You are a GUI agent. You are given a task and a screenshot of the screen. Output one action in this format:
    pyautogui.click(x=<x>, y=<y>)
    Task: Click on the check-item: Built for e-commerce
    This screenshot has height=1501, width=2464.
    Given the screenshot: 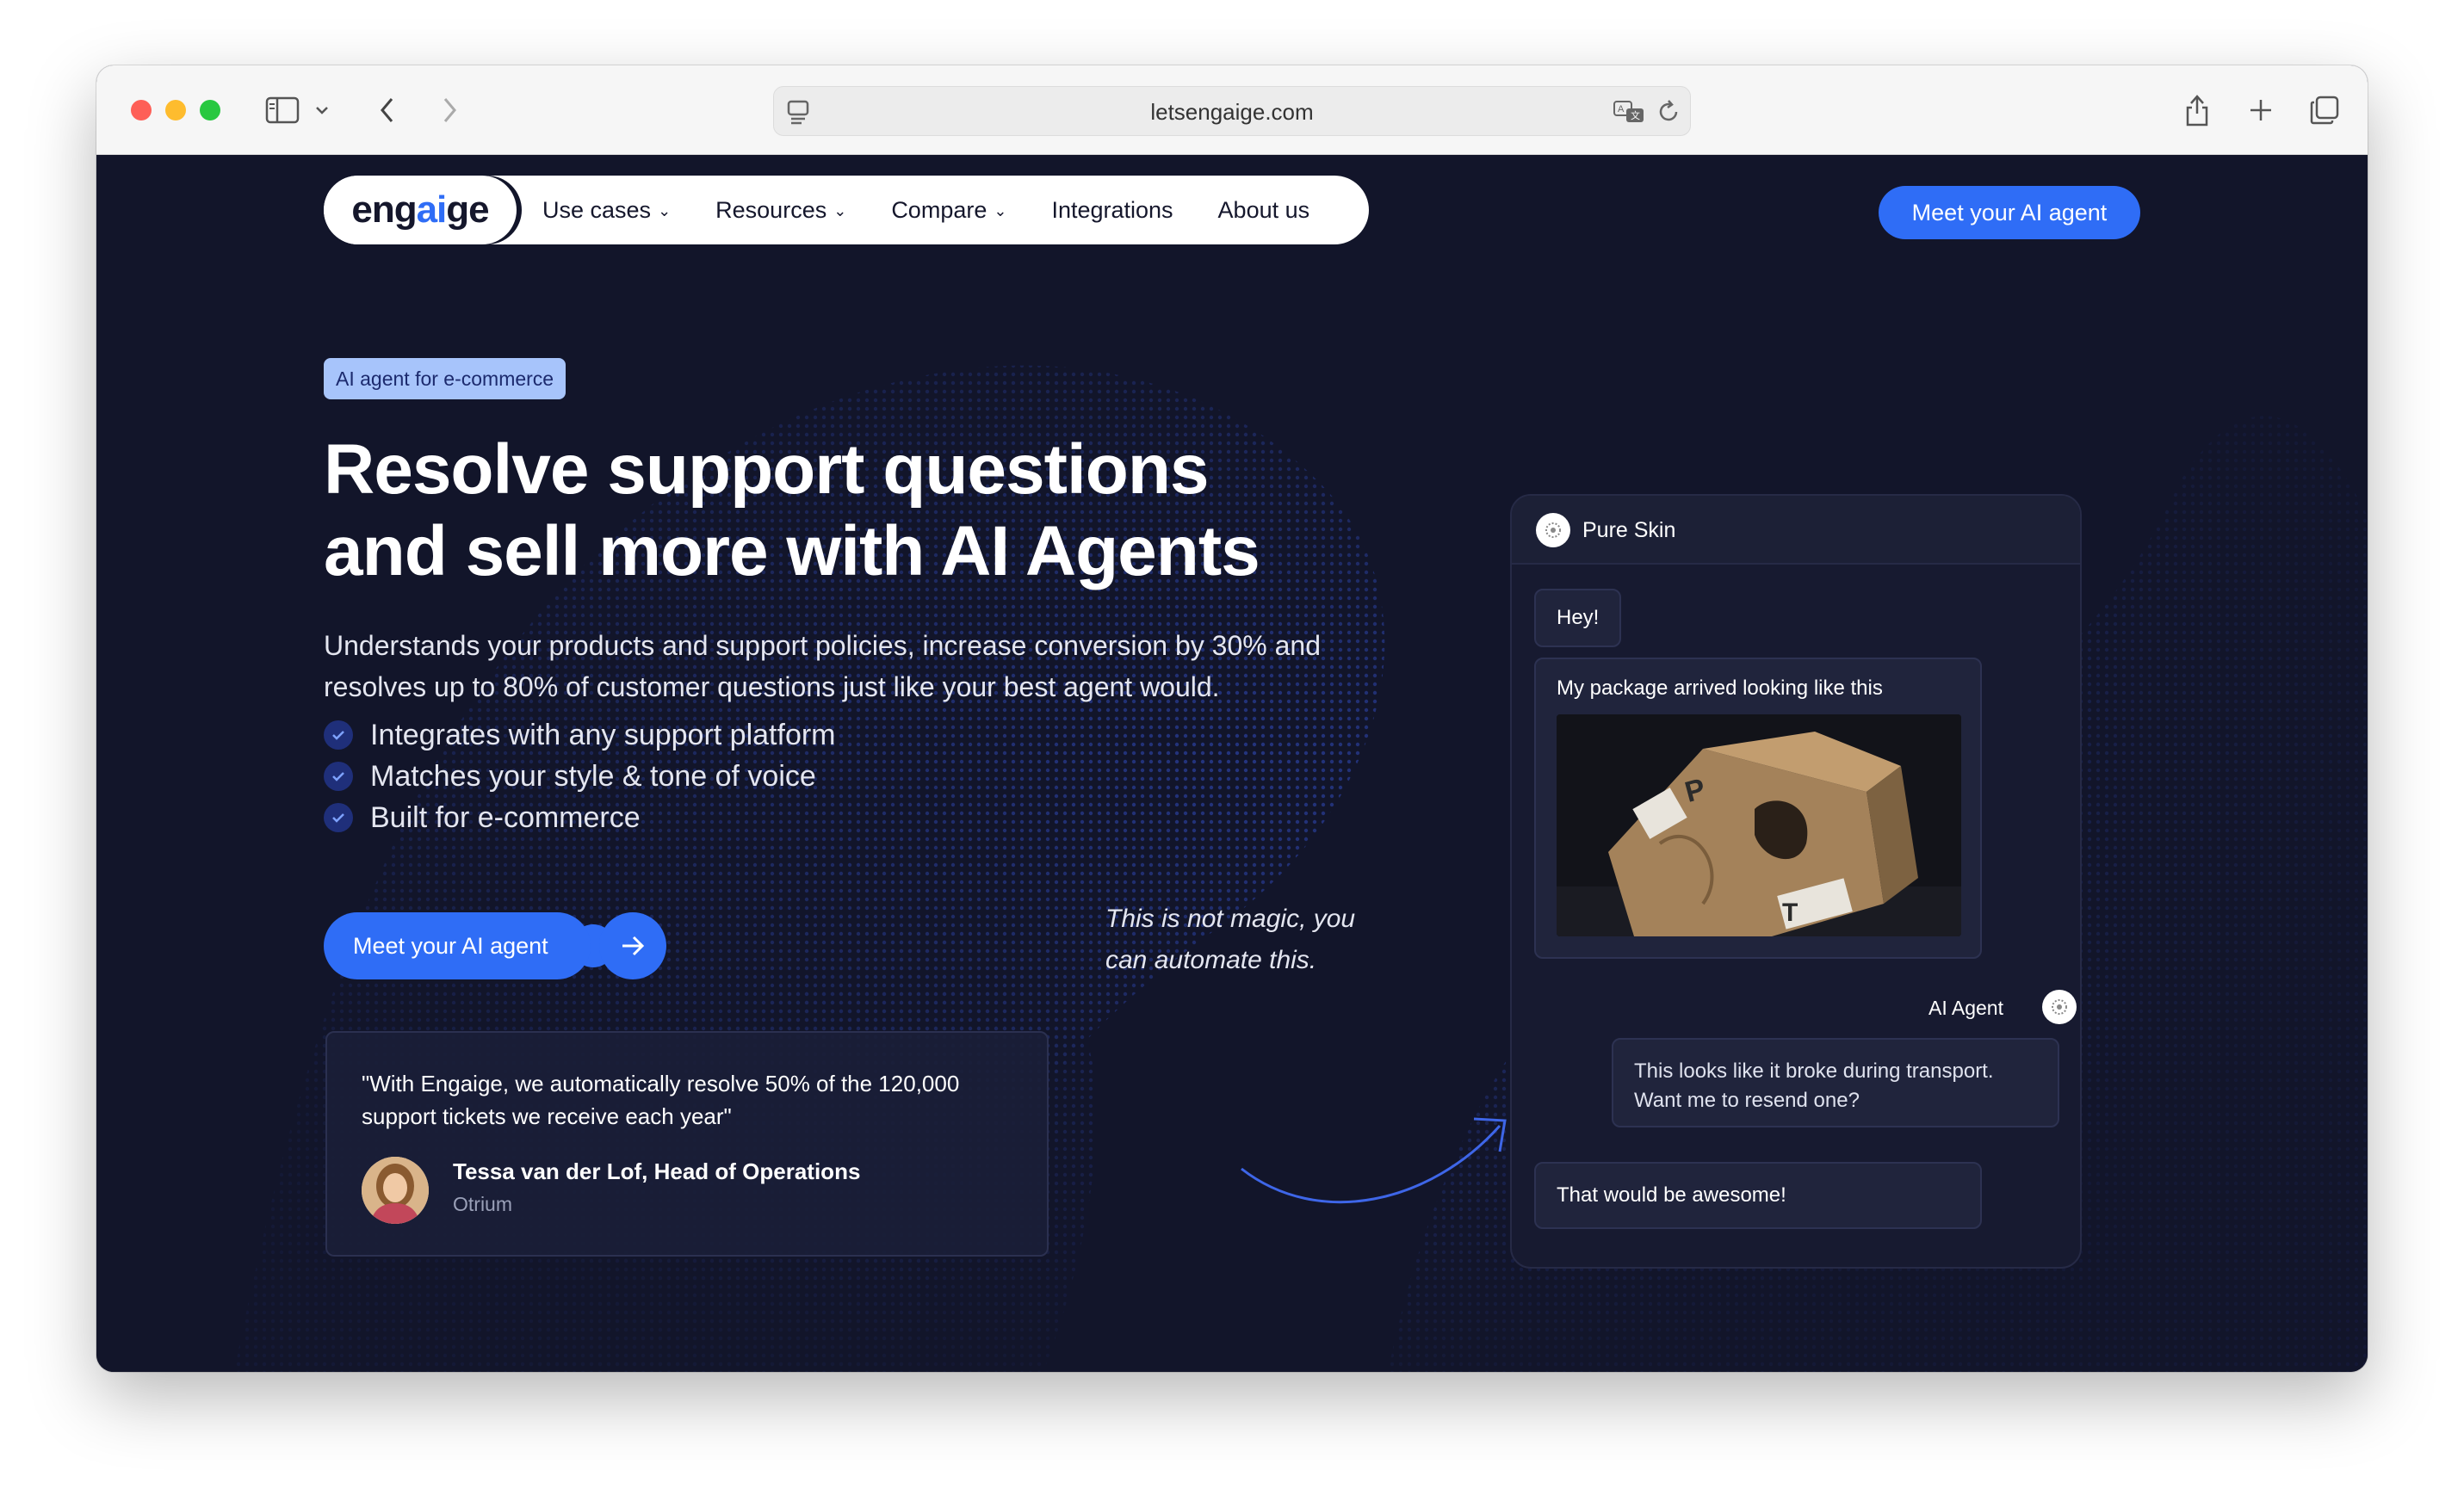 What is the action you would take?
    pyautogui.click(x=580, y=818)
    